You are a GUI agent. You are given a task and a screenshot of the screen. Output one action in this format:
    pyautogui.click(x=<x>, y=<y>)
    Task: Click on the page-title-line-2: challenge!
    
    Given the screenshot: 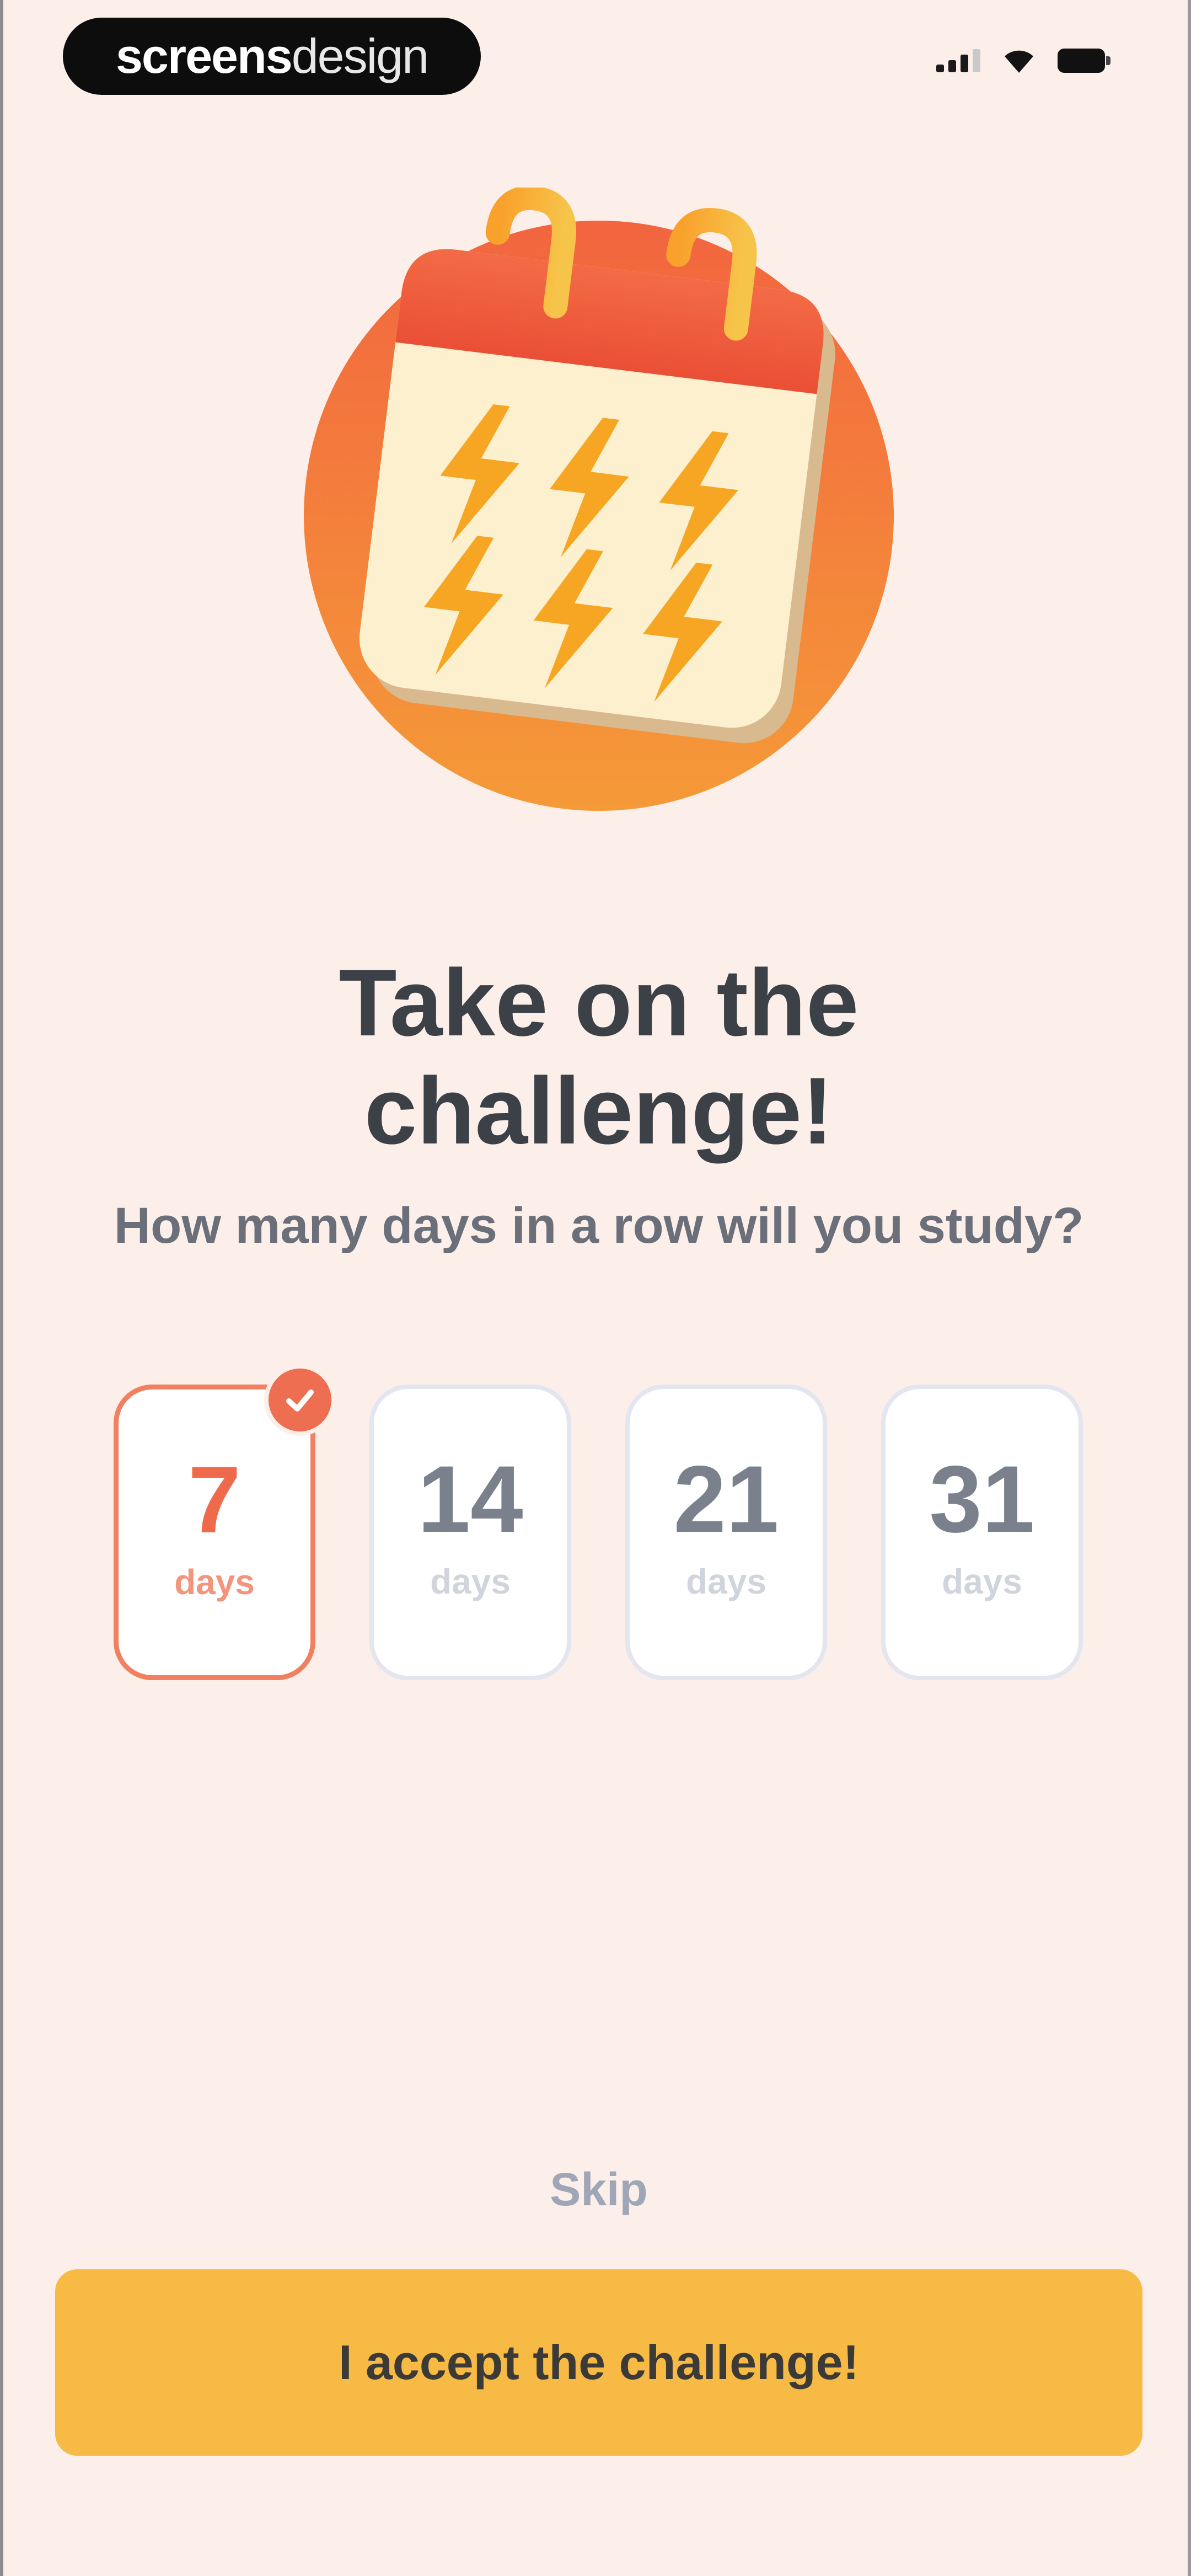 What is the action you would take?
    pyautogui.click(x=599, y=1111)
    